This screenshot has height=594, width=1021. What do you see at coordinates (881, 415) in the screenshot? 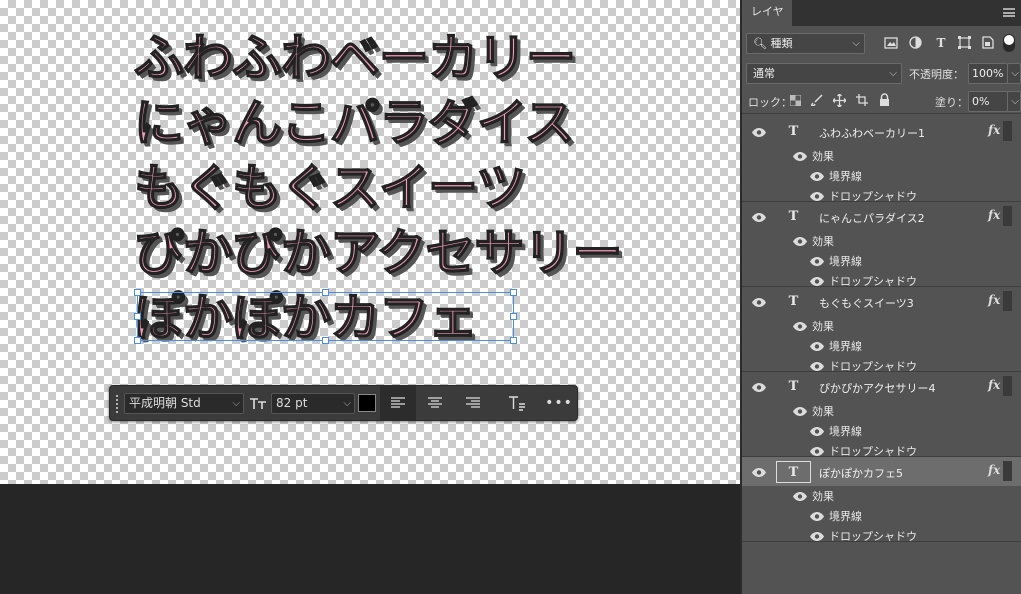
I see `layer-row-4: T ぴかぴかアクセサリー4 fx ^ 効果 境界線 ドロップシャドウ` at bounding box center [881, 415].